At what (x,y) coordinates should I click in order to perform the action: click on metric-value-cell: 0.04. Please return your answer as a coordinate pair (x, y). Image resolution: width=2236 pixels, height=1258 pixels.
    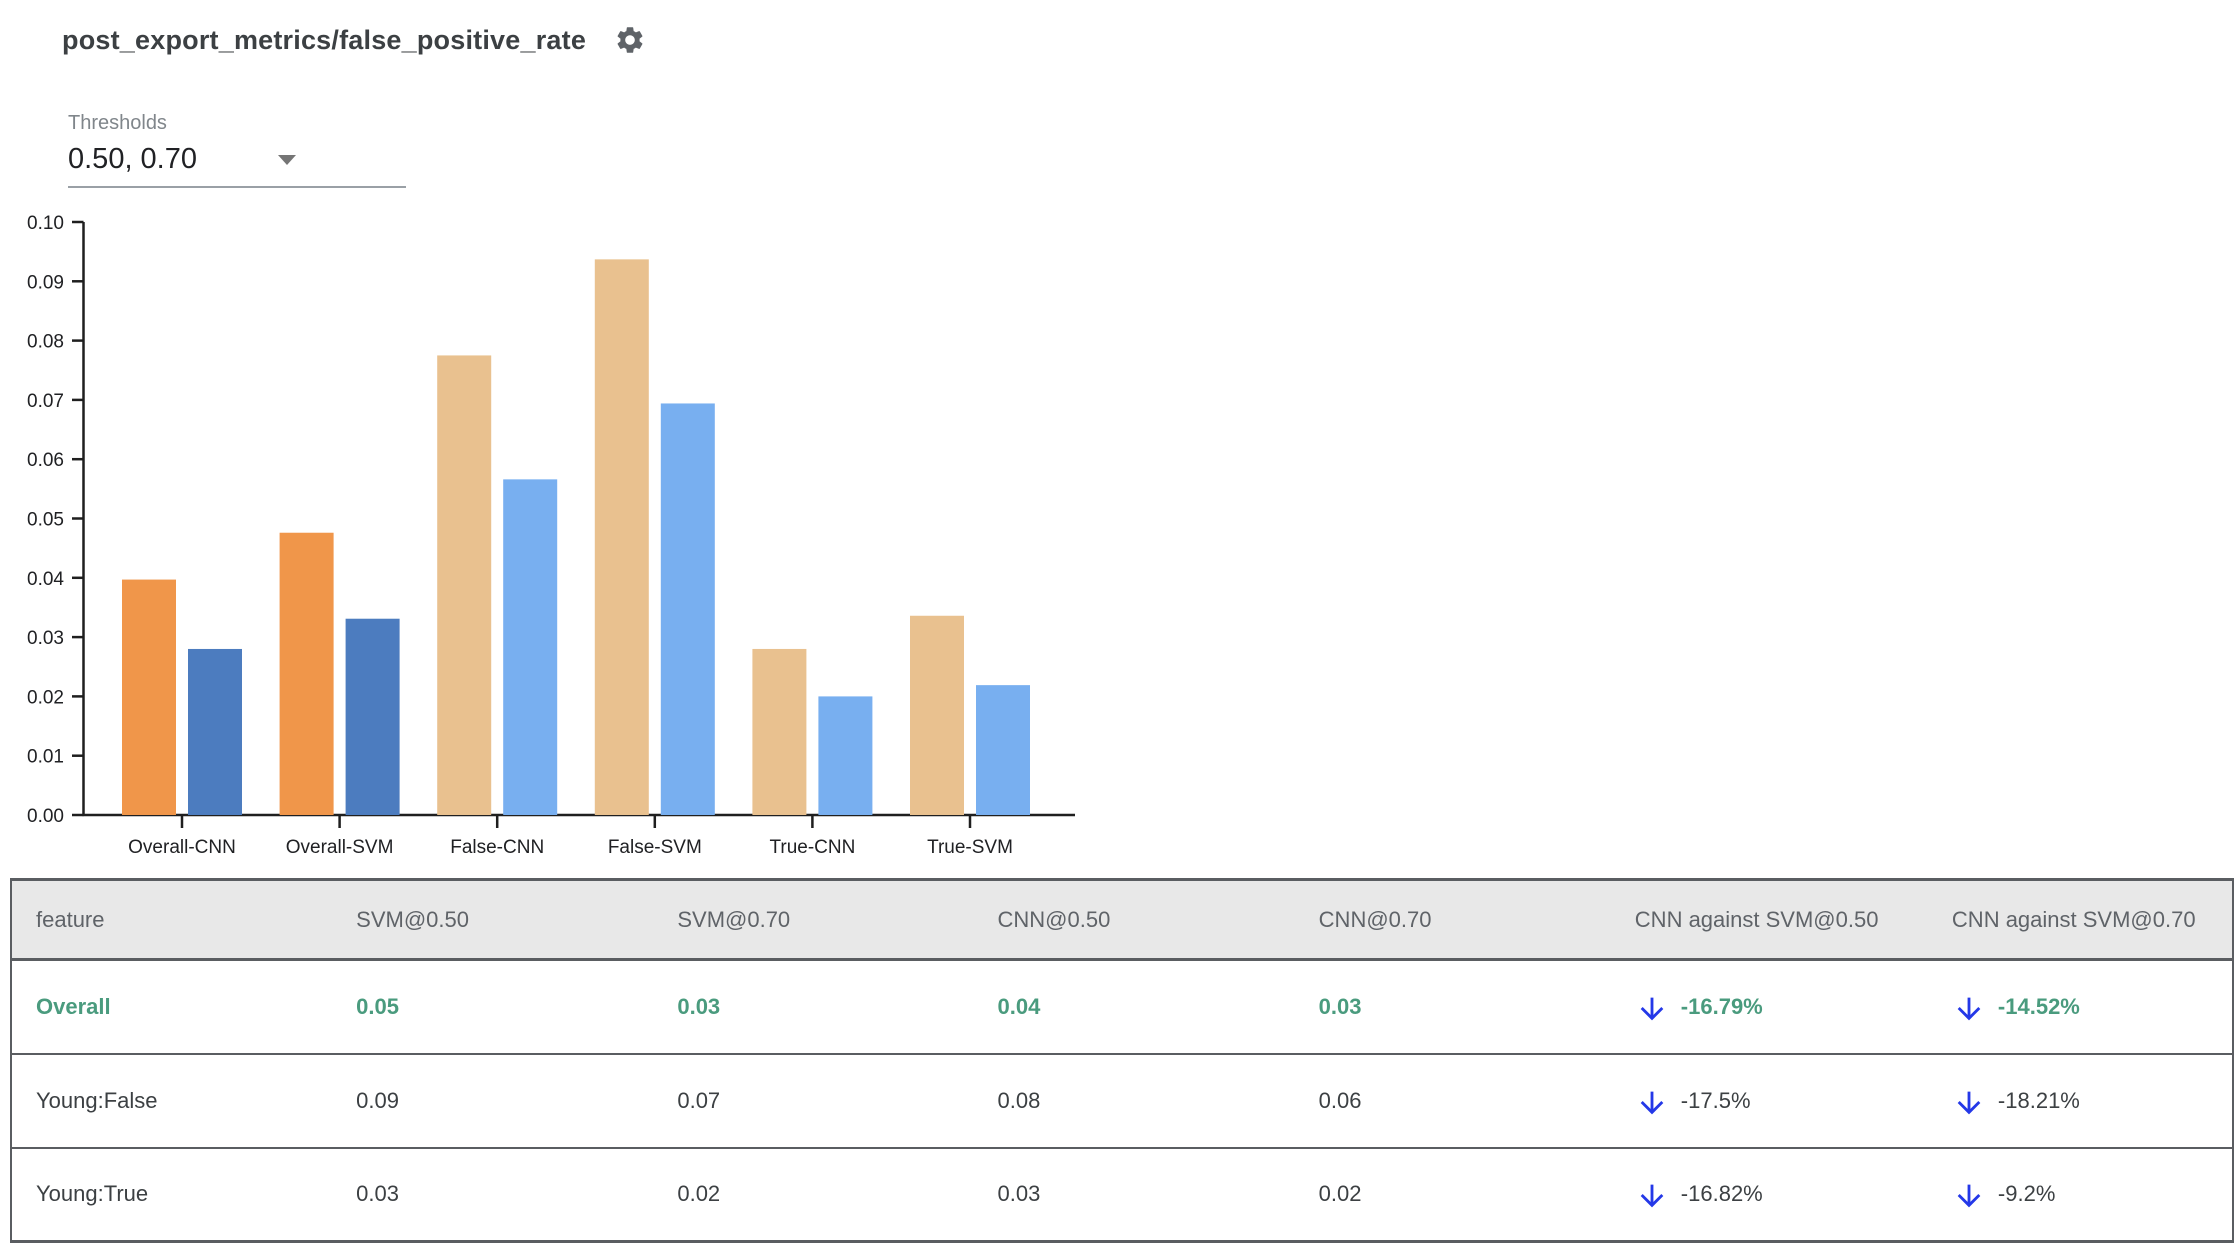
    Looking at the image, I should click on (1019, 1006).